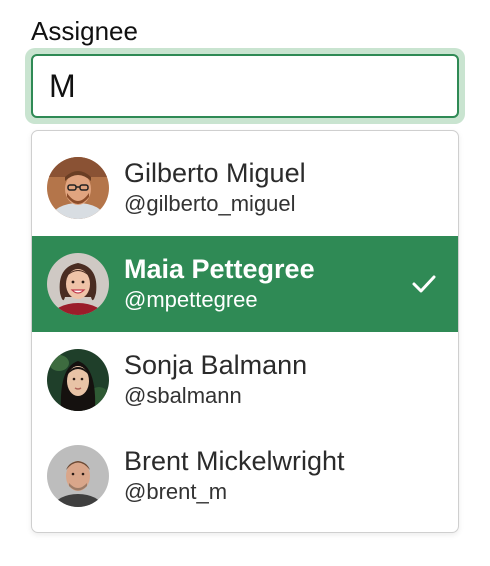 Image resolution: width=490 pixels, height=566 pixels. Describe the element at coordinates (210, 203) in the screenshot. I see `option-handle: @gilberto_miguel` at that location.